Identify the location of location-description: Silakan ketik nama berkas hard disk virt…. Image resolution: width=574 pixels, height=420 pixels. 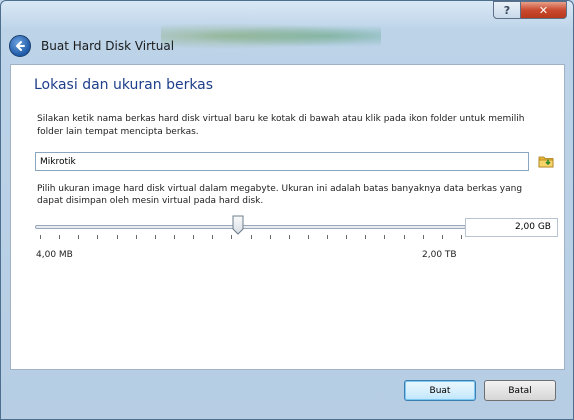
(281, 125).